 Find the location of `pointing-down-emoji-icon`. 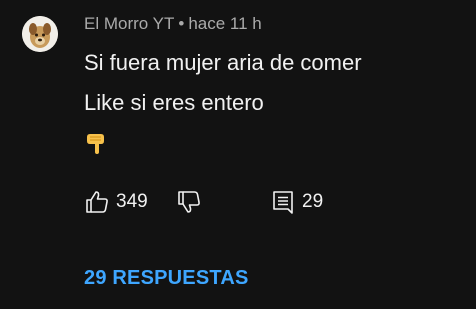

pointing-down-emoji-icon is located at coordinates (97, 142).